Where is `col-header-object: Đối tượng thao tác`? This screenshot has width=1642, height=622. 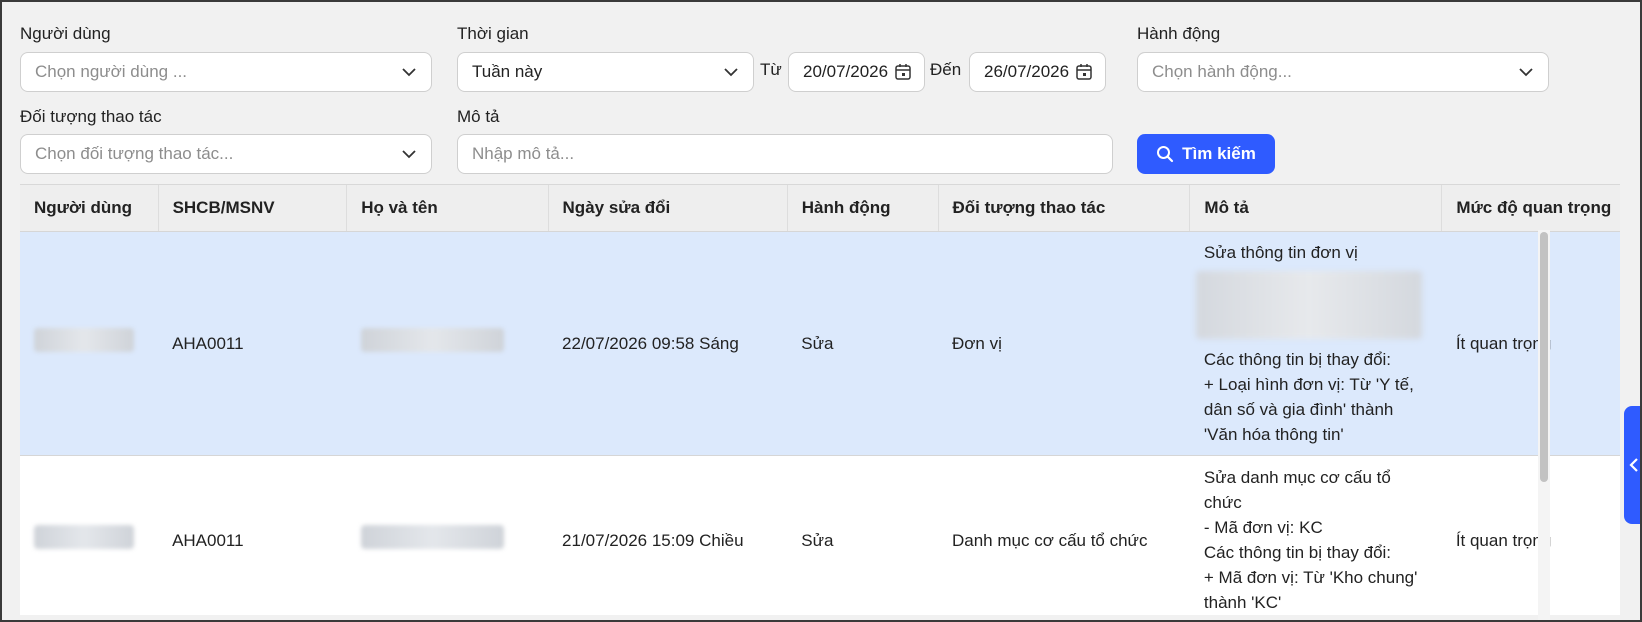
col-header-object: Đối tượng thao tác is located at coordinates (1064, 208).